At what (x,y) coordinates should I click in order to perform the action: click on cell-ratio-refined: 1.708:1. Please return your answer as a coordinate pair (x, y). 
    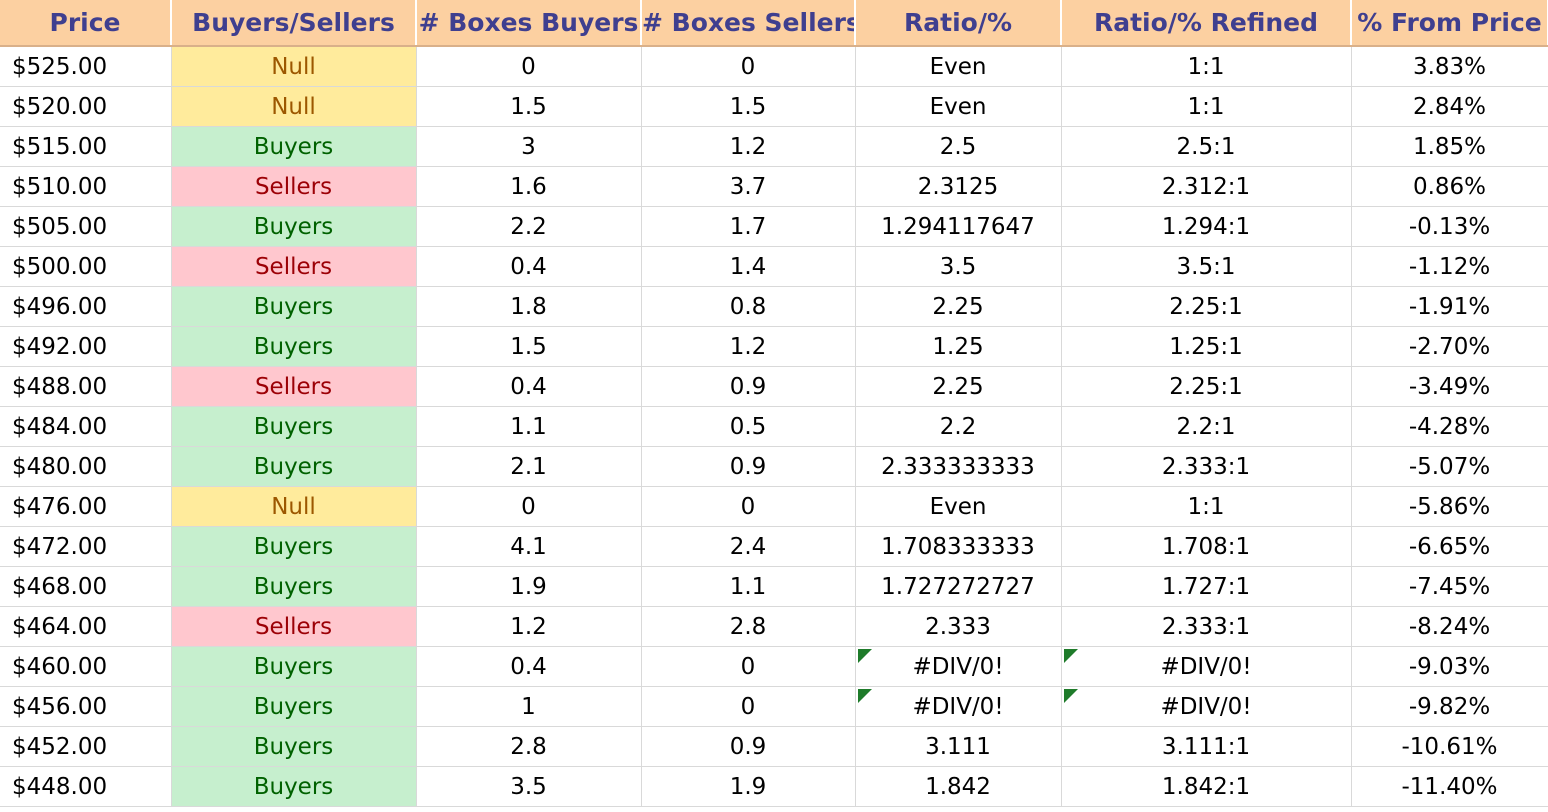
    Looking at the image, I should click on (1206, 546).